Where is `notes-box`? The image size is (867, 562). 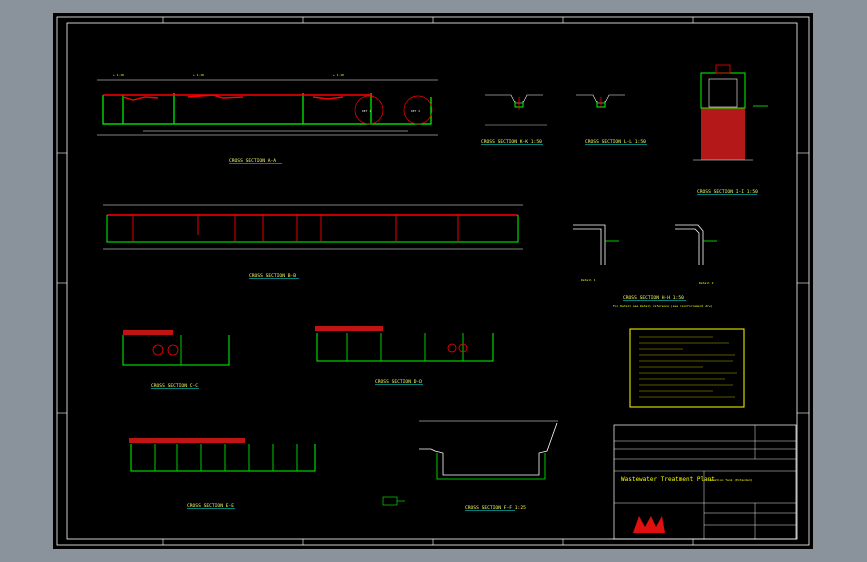 notes-box is located at coordinates (687, 368).